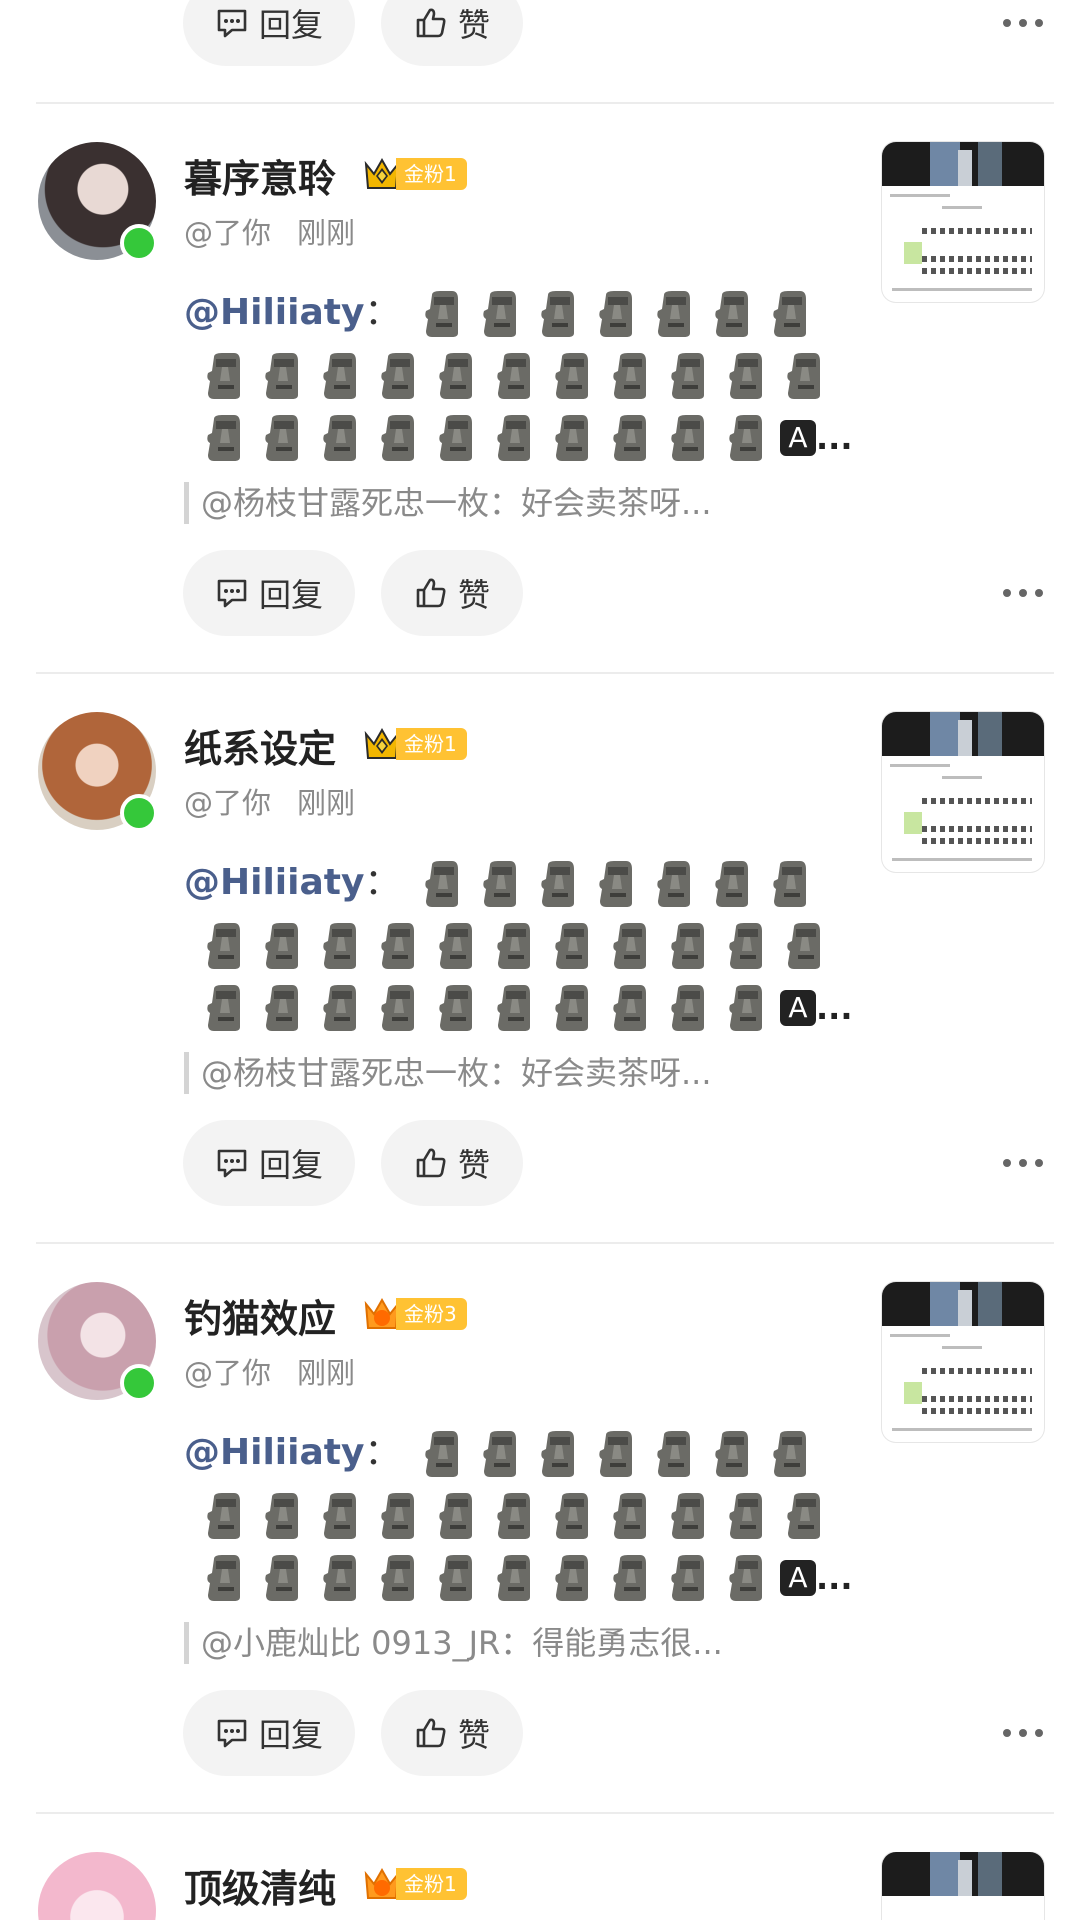  Describe the element at coordinates (139, 243) in the screenshot. I see `online-status-dot` at that location.